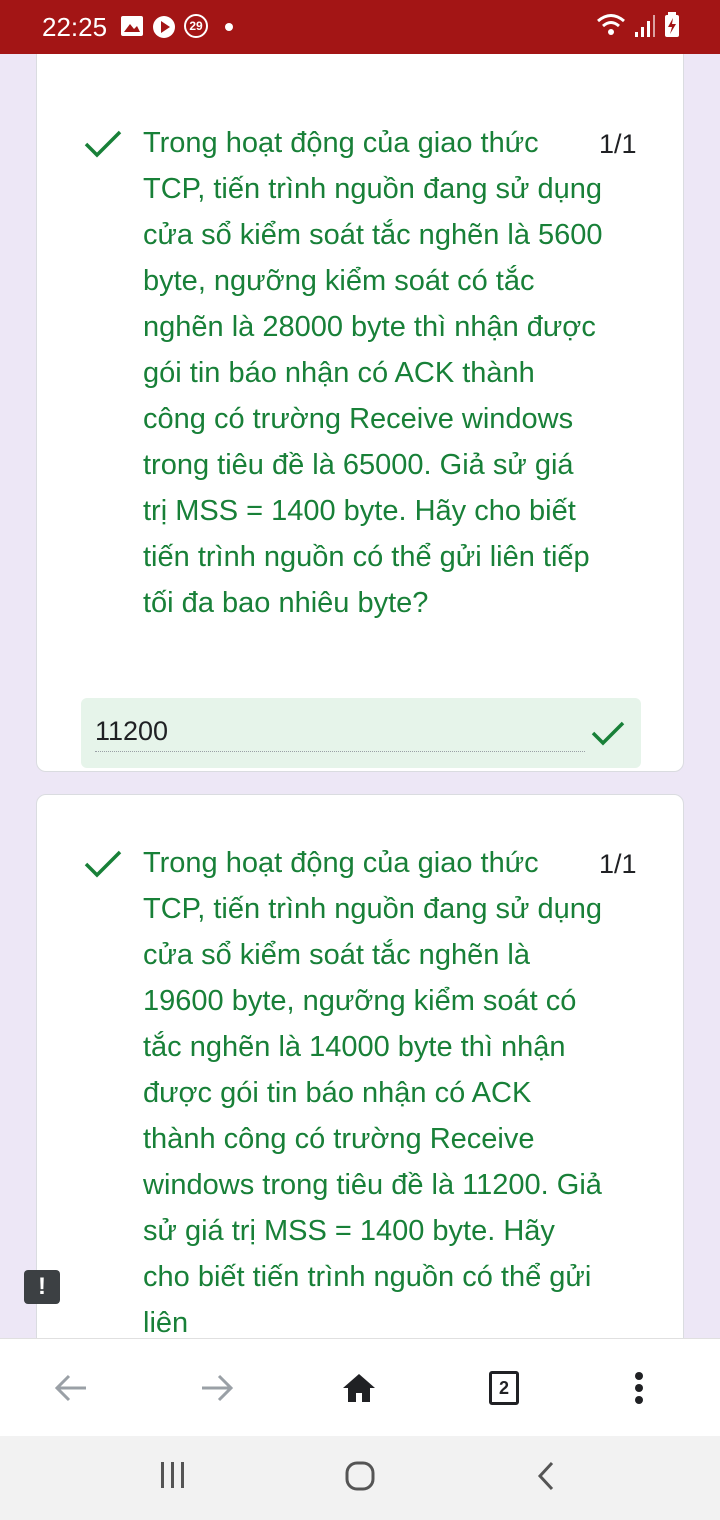  Describe the element at coordinates (672, 24) in the screenshot. I see `battery-charging-icon` at that location.